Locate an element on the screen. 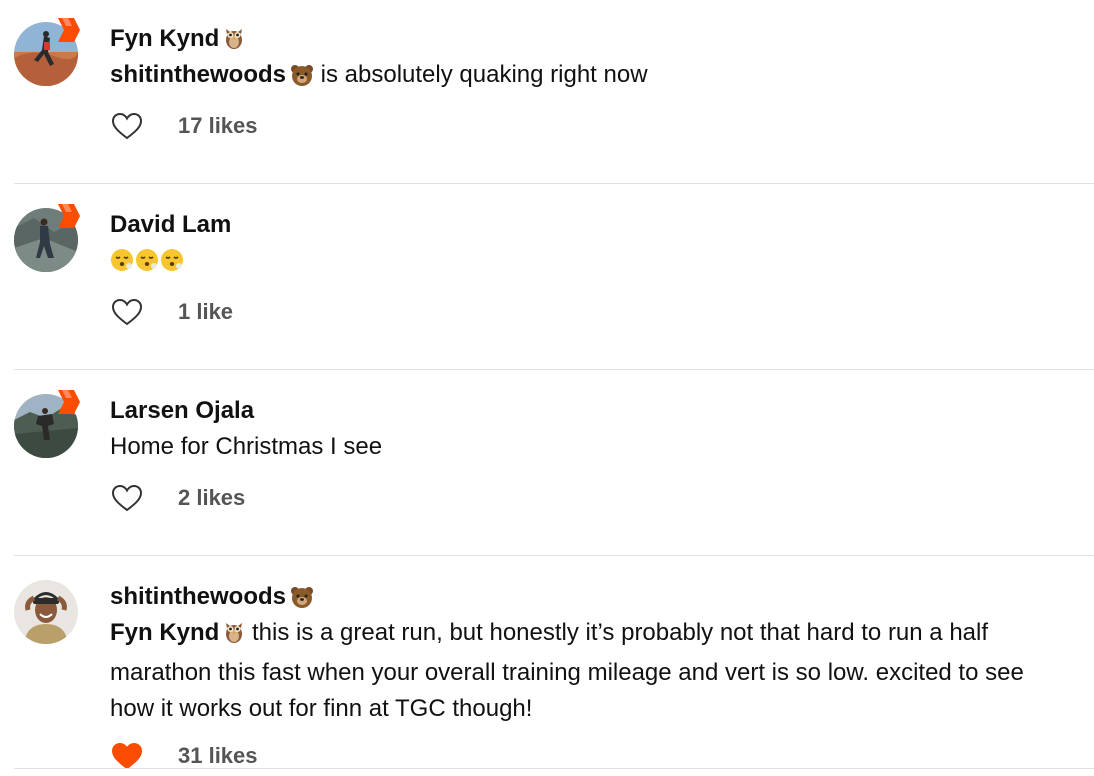  author-name: shitinthewoods is located at coordinates (198, 596).